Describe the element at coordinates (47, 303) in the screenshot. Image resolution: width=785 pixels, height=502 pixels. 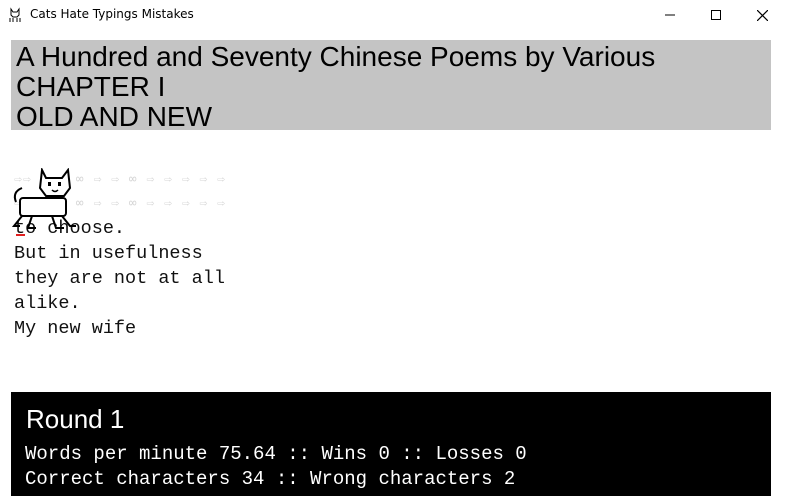
I see `poem-line: alike.` at that location.